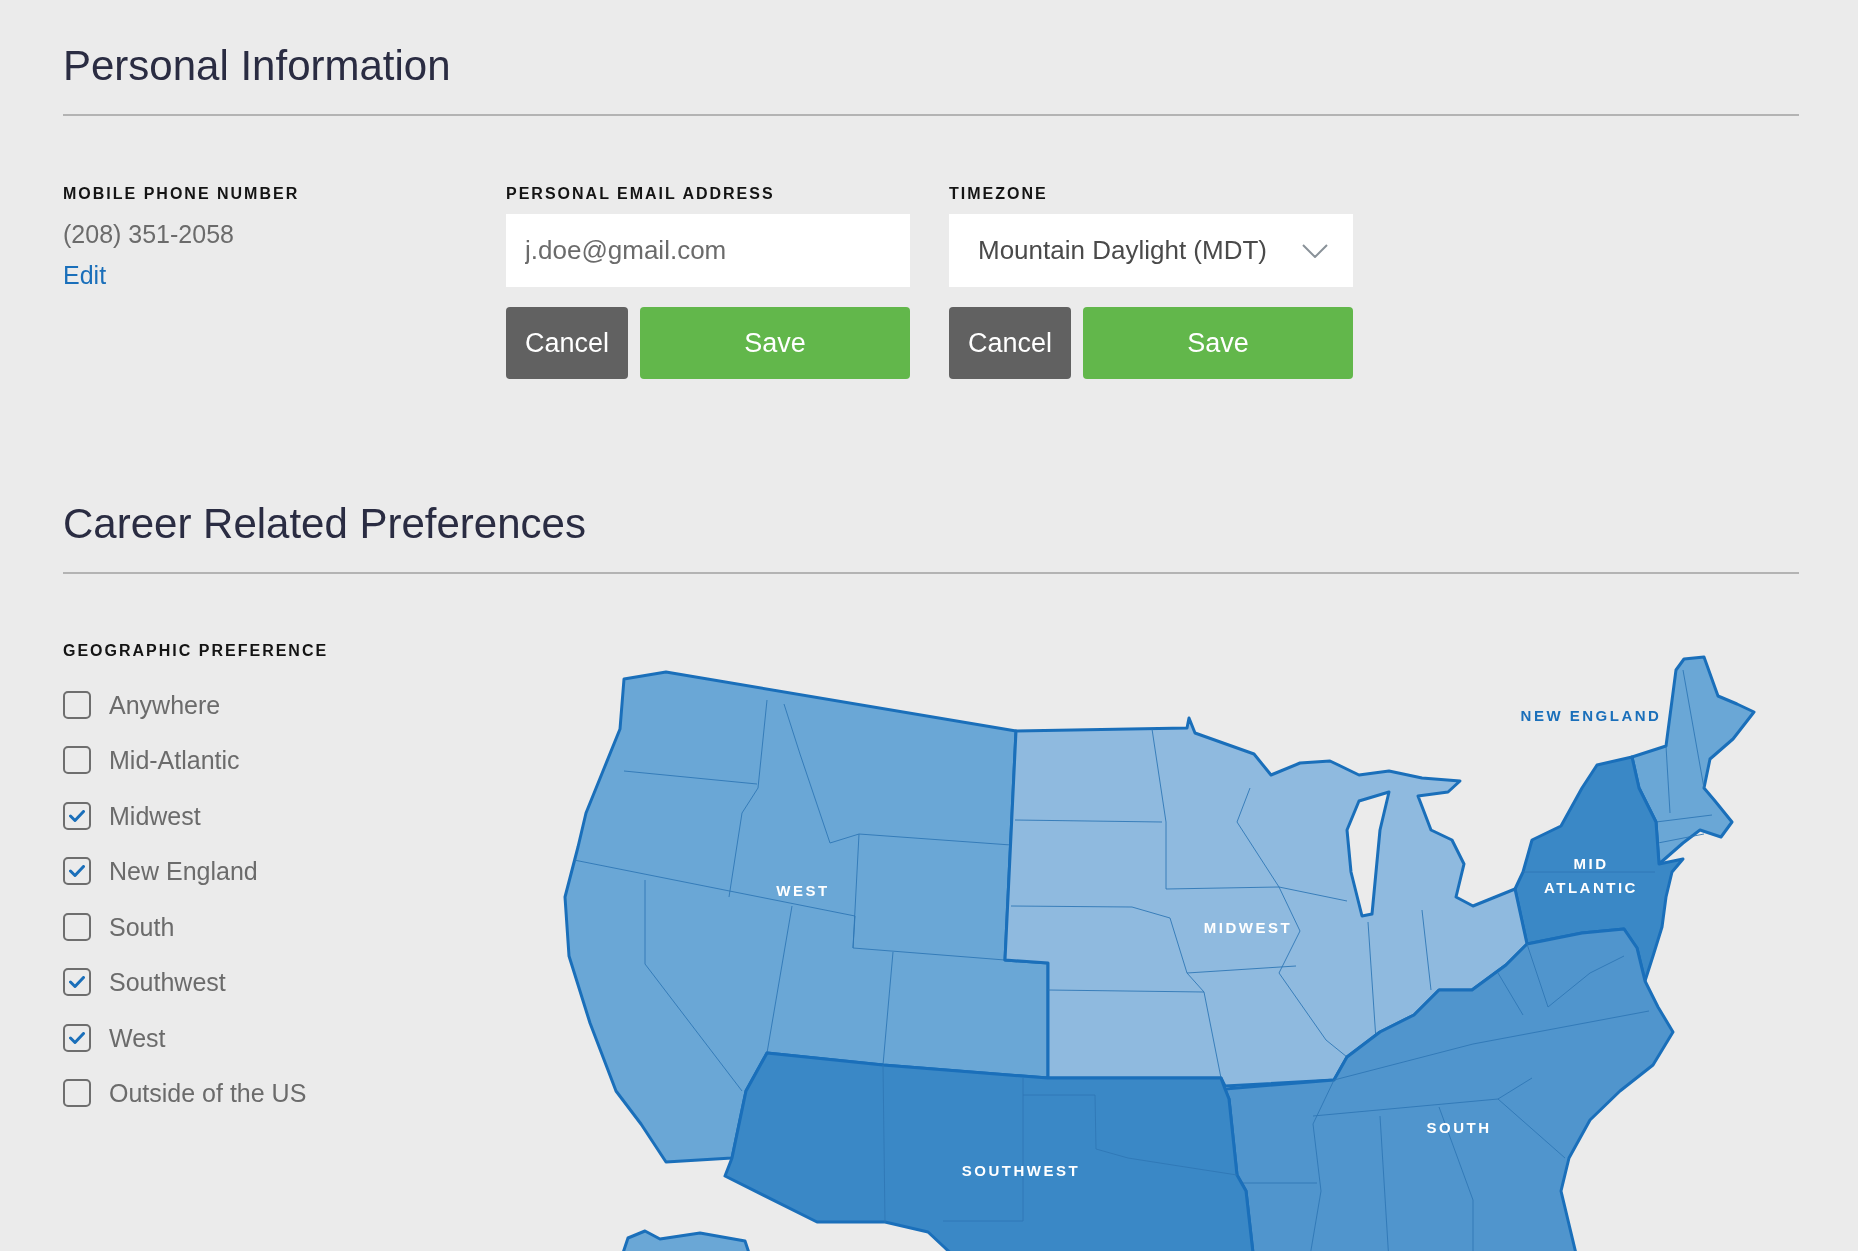 The height and width of the screenshot is (1251, 1858). I want to click on checkbox-label: South, so click(142, 926).